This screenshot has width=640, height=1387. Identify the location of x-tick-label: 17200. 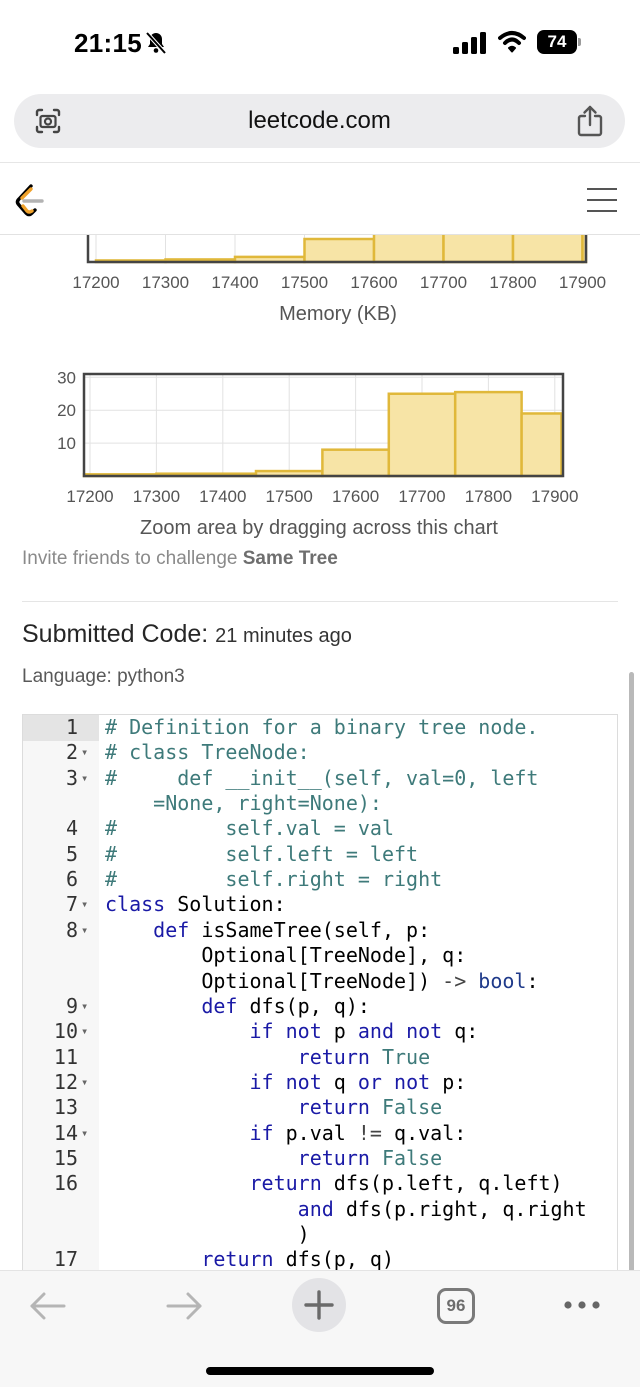
(89, 496).